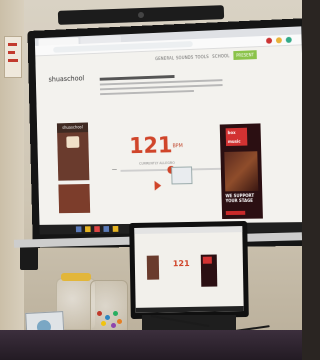  What do you see at coordinates (13, 57) in the screenshot?
I see `wall-poster` at bounding box center [13, 57].